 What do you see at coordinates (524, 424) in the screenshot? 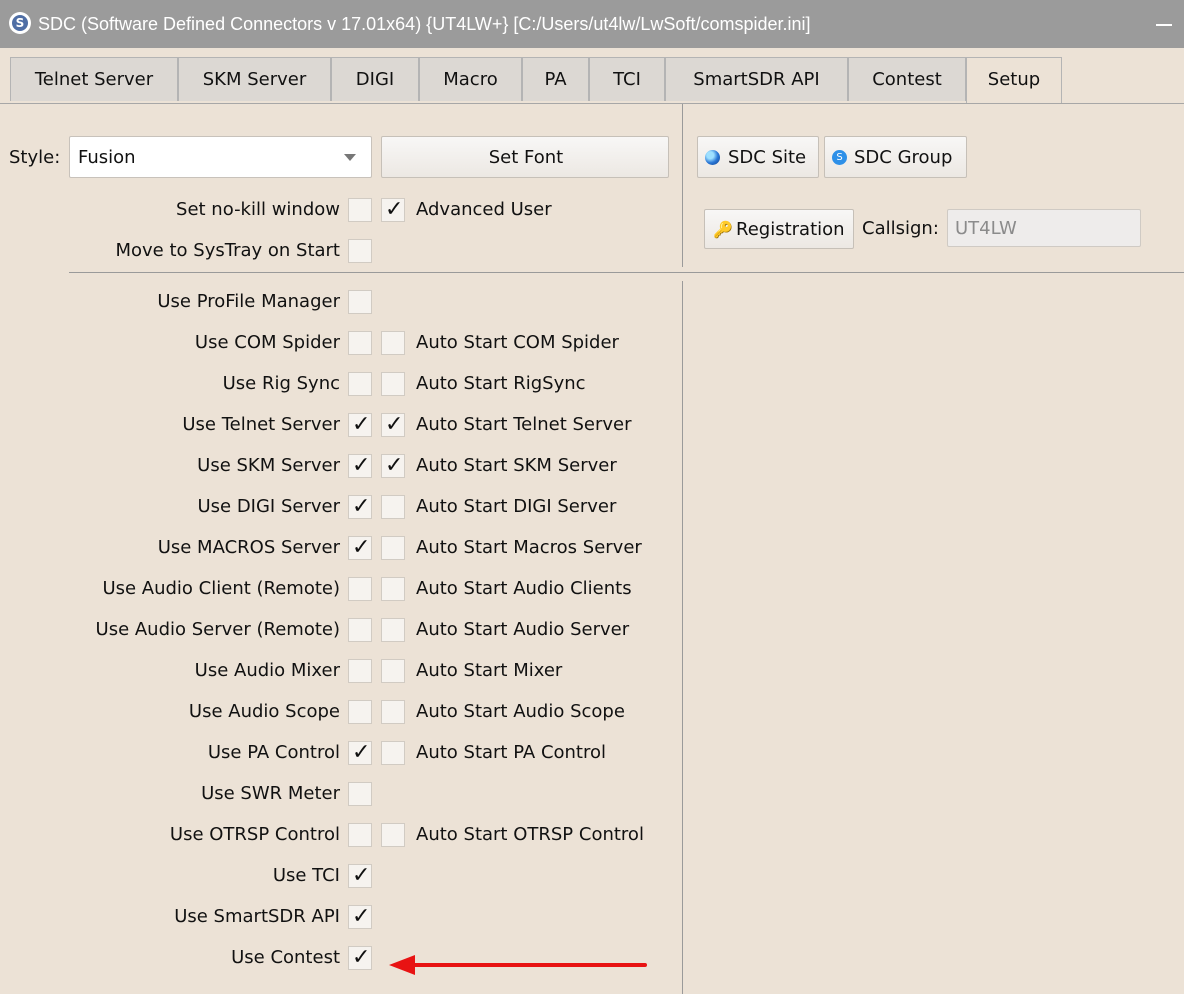
I see `auto-start-telnet-server-label: Auto Start Telnet Server` at bounding box center [524, 424].